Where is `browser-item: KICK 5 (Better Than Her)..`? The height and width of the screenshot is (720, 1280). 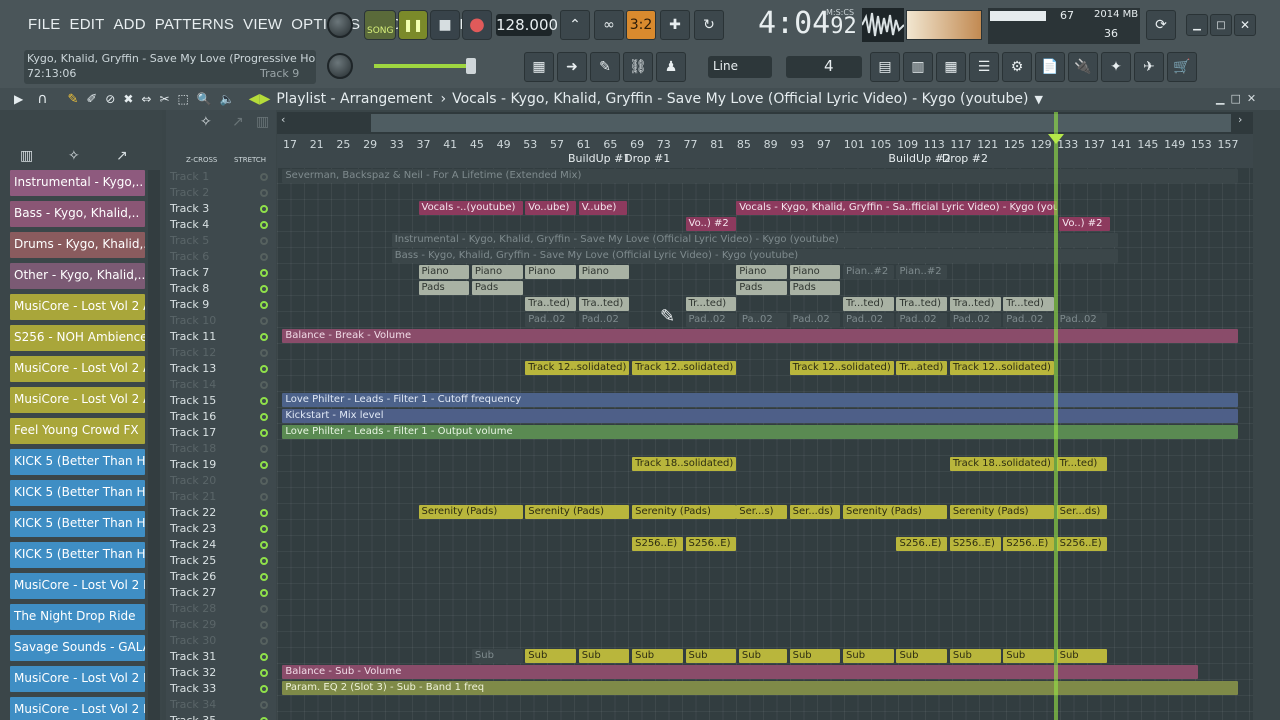
browser-item: KICK 5 (Better Than Her).. is located at coordinates (77, 555).